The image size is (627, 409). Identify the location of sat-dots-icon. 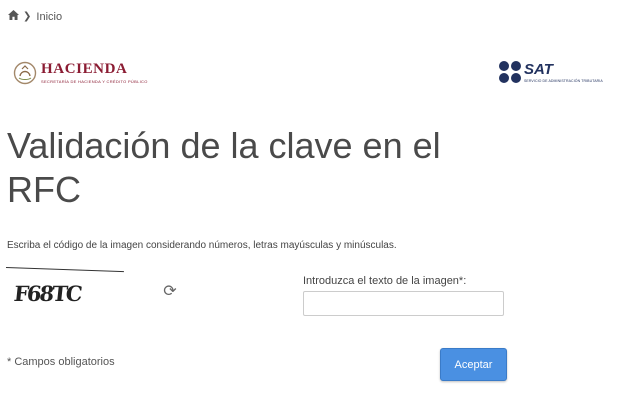
(510, 72).